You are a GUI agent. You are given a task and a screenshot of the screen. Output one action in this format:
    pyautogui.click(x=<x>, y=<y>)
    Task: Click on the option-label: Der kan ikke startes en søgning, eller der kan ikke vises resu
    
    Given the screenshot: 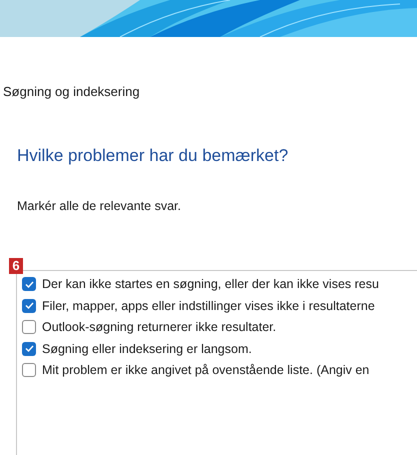 What is the action you would take?
    pyautogui.click(x=210, y=284)
    